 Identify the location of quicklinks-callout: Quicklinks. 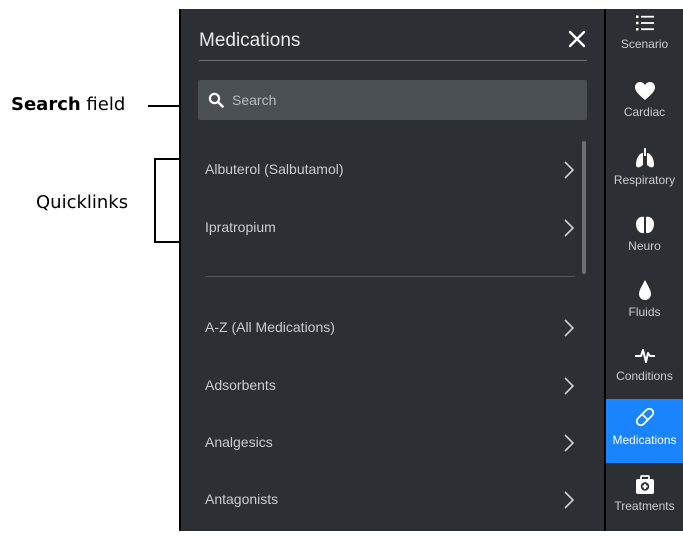
(82, 202).